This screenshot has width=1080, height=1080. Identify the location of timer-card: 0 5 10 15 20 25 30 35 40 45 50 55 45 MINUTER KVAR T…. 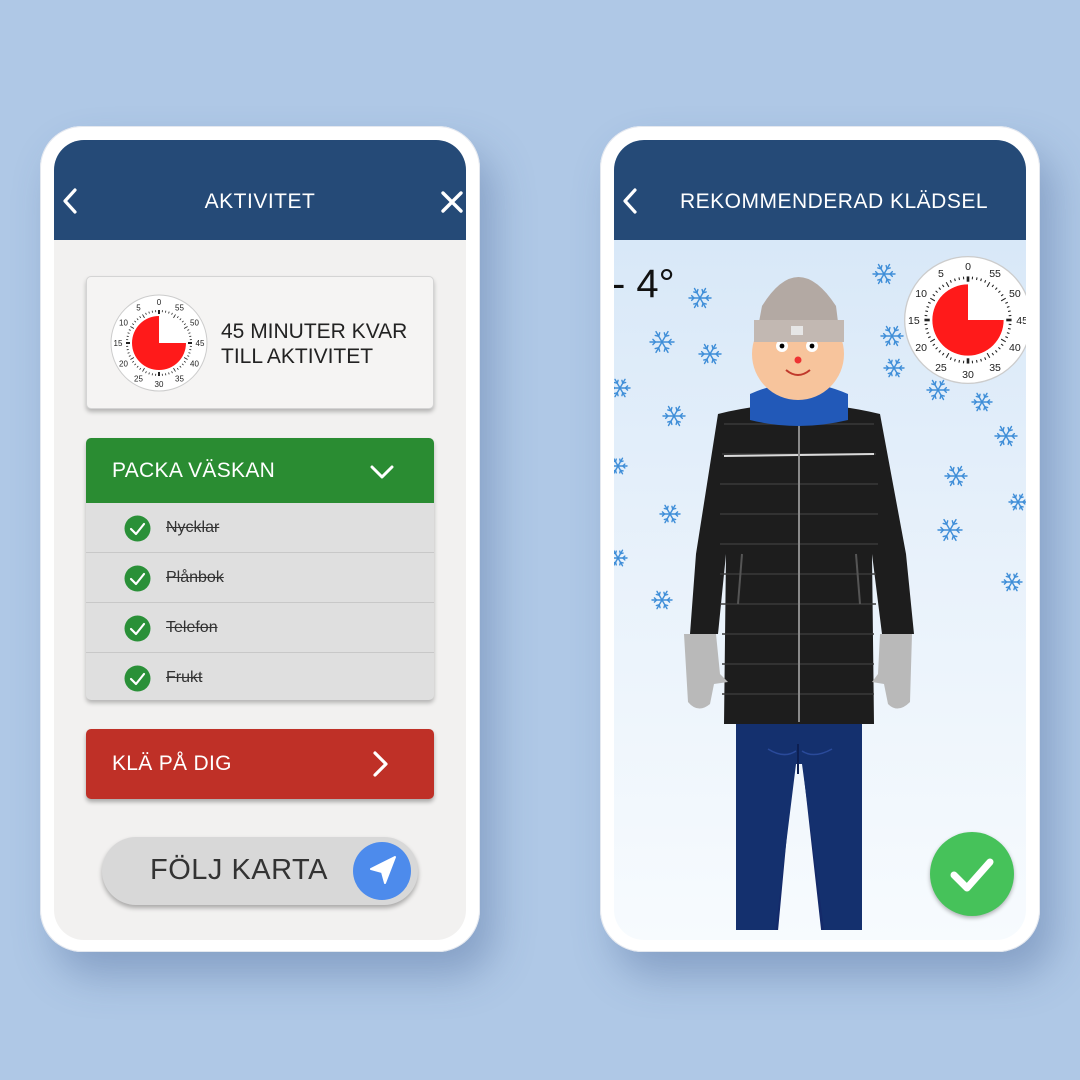
(260, 342).